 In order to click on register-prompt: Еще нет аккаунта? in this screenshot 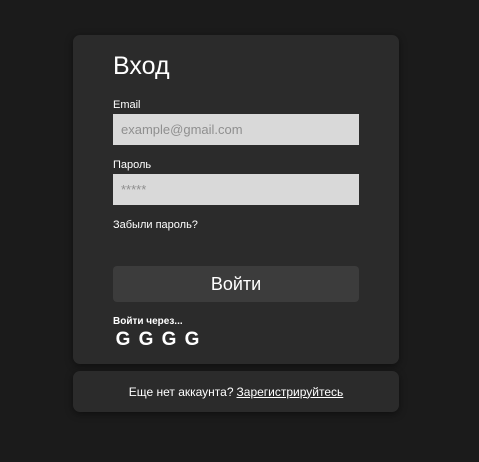, I will do `click(181, 391)`.